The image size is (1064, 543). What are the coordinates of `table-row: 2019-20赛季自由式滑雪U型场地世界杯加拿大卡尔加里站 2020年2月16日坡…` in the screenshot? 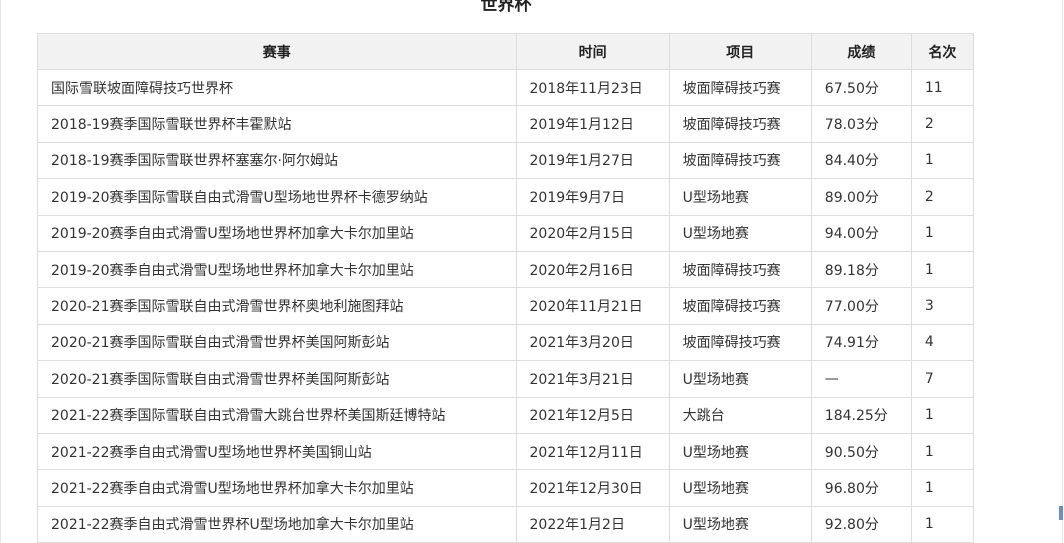 It's located at (506, 269).